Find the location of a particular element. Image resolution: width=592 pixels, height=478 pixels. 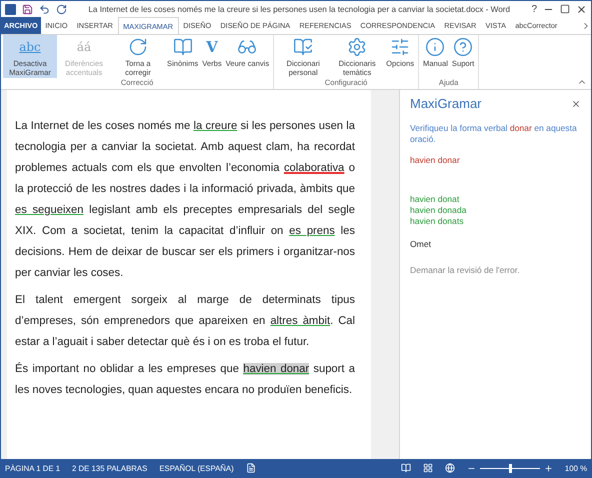

maximize-icon is located at coordinates (565, 9).